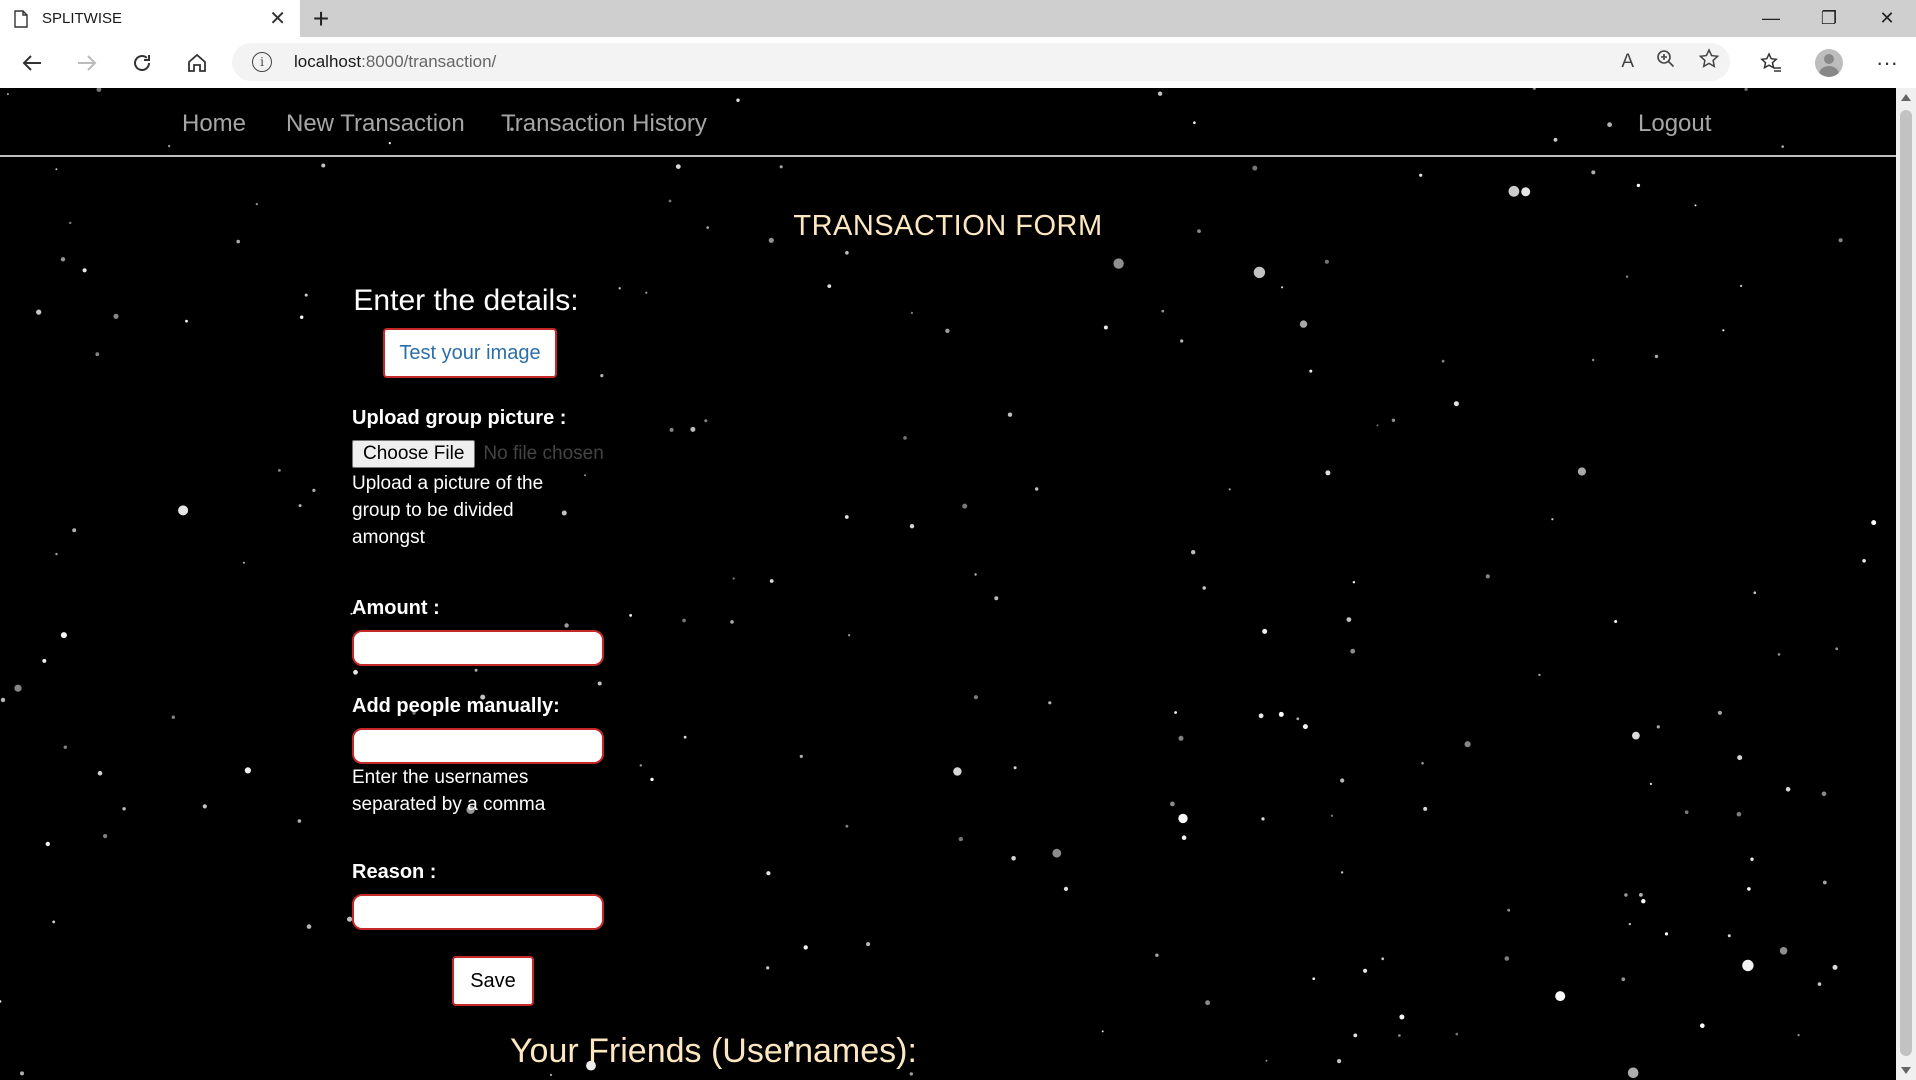 The image size is (1916, 1080). What do you see at coordinates (141, 62) in the screenshot?
I see `reload-icon` at bounding box center [141, 62].